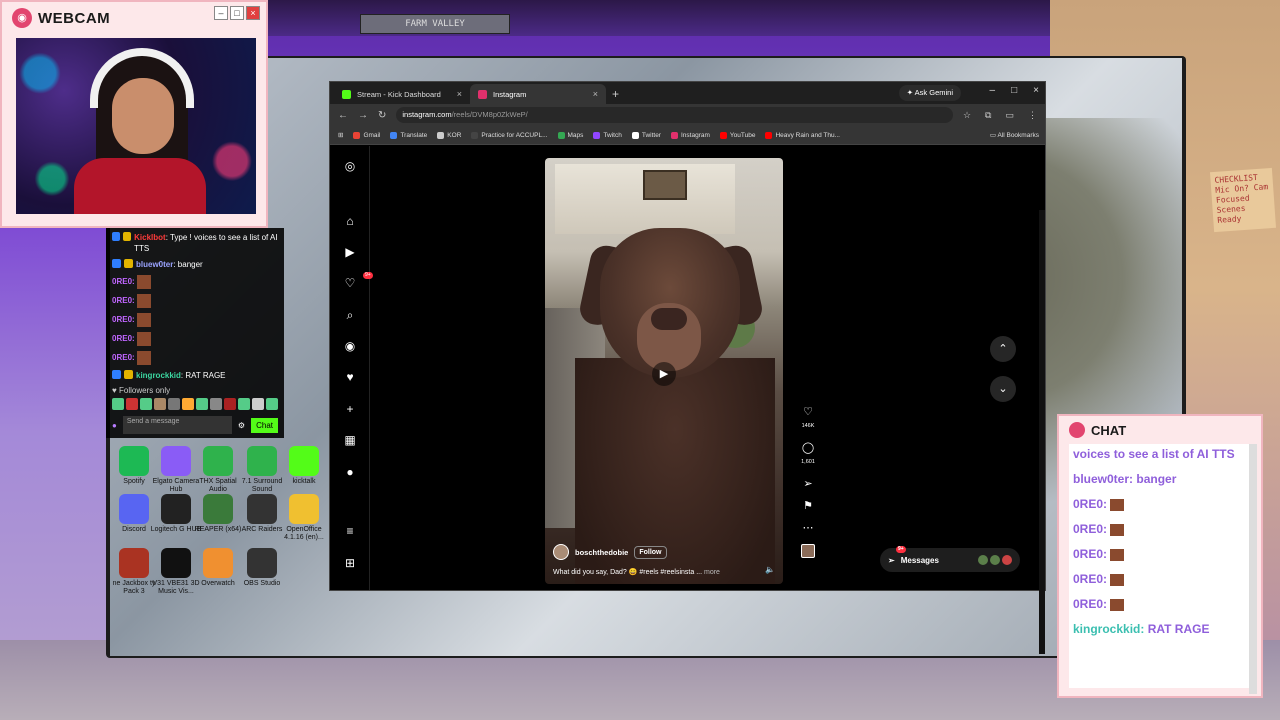 This screenshot has height=720, width=1280. I want to click on maximize-icon: □, so click(1014, 90).